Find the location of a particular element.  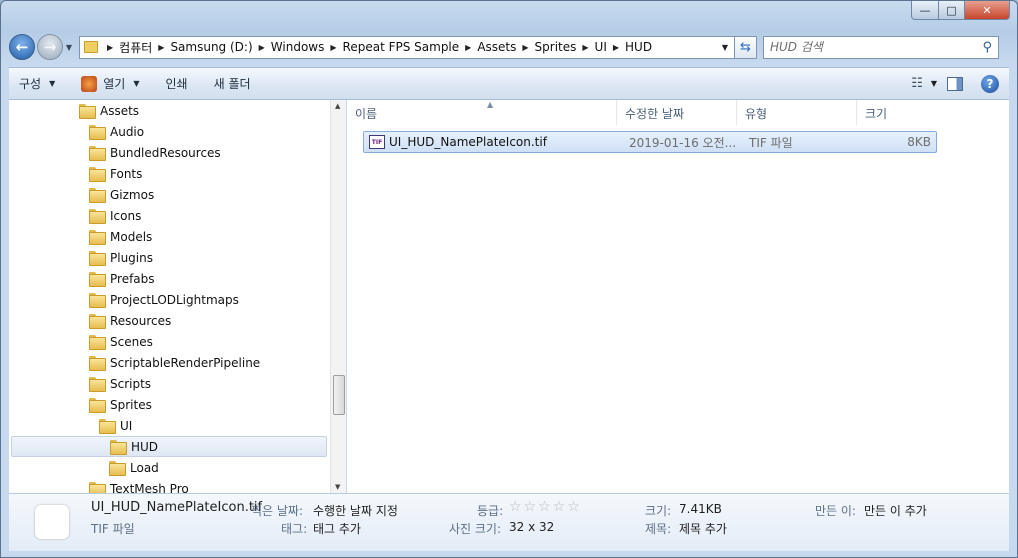

title-label: 제목: is located at coordinates (658, 529).